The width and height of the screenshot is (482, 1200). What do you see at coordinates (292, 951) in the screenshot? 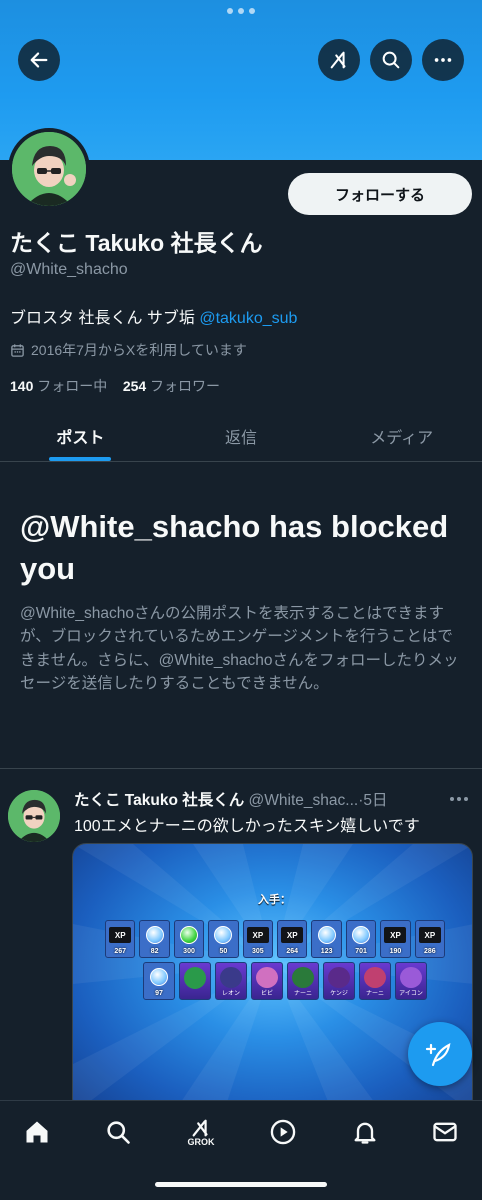
I see `reward-amount: 264` at bounding box center [292, 951].